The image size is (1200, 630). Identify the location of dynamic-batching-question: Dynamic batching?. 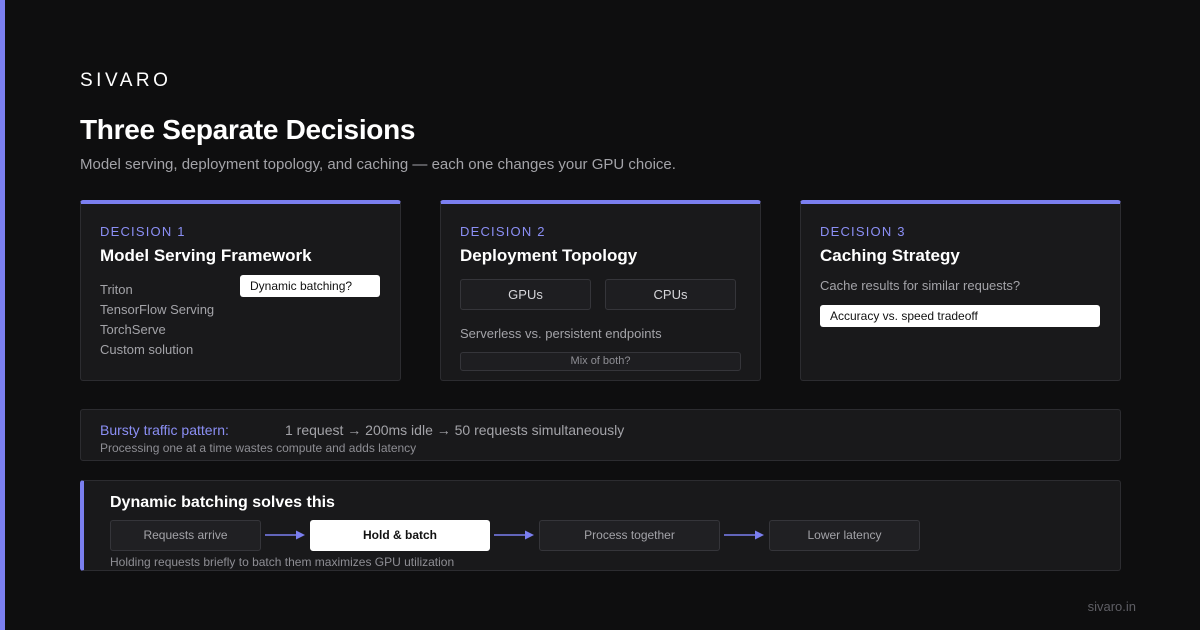
(310, 286).